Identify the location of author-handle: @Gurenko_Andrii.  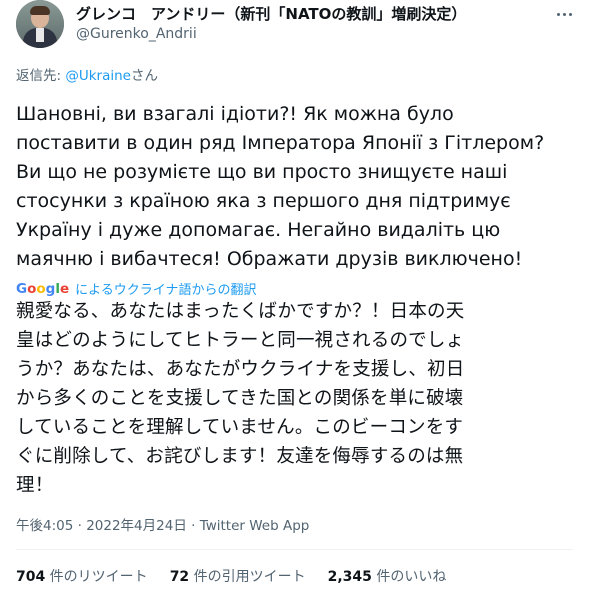
(136, 34).